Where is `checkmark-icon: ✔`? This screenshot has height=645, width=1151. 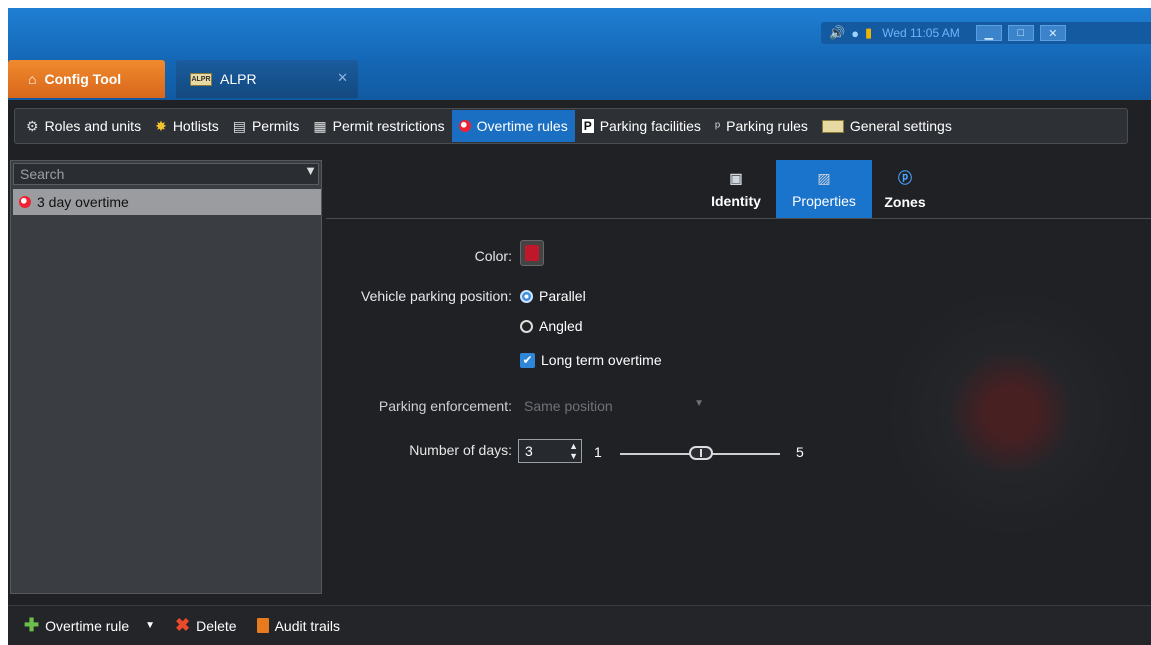 checkmark-icon: ✔ is located at coordinates (527, 360).